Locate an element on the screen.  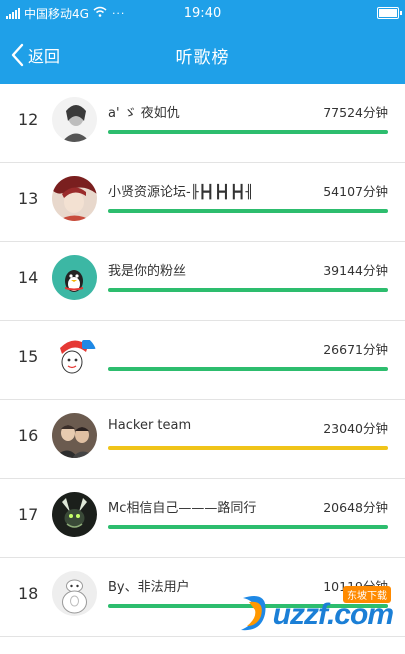
user-name: Mc相信自己———路同行 is located at coordinates (182, 508).